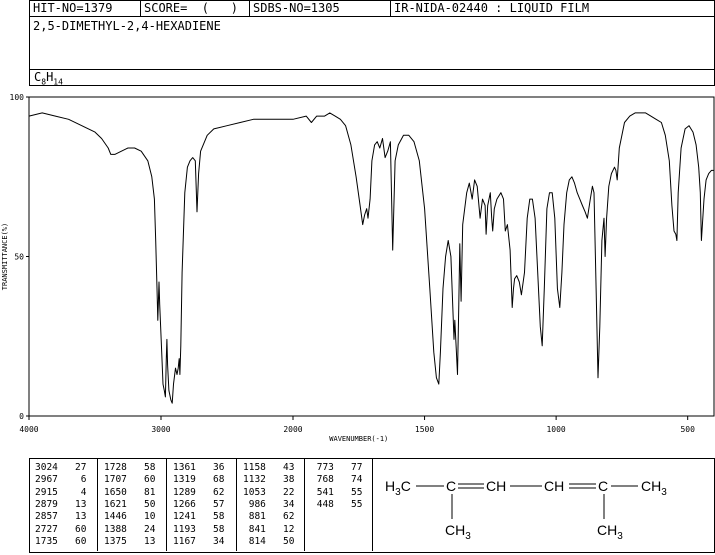 The image size is (715, 555). I want to click on y-tick-label: 50, so click(19, 257).